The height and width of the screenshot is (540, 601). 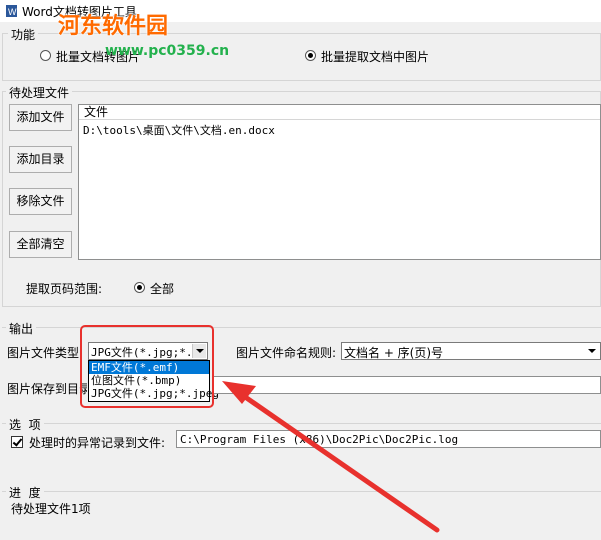 I want to click on annotation-arrow-icon, so click(x=331, y=457).